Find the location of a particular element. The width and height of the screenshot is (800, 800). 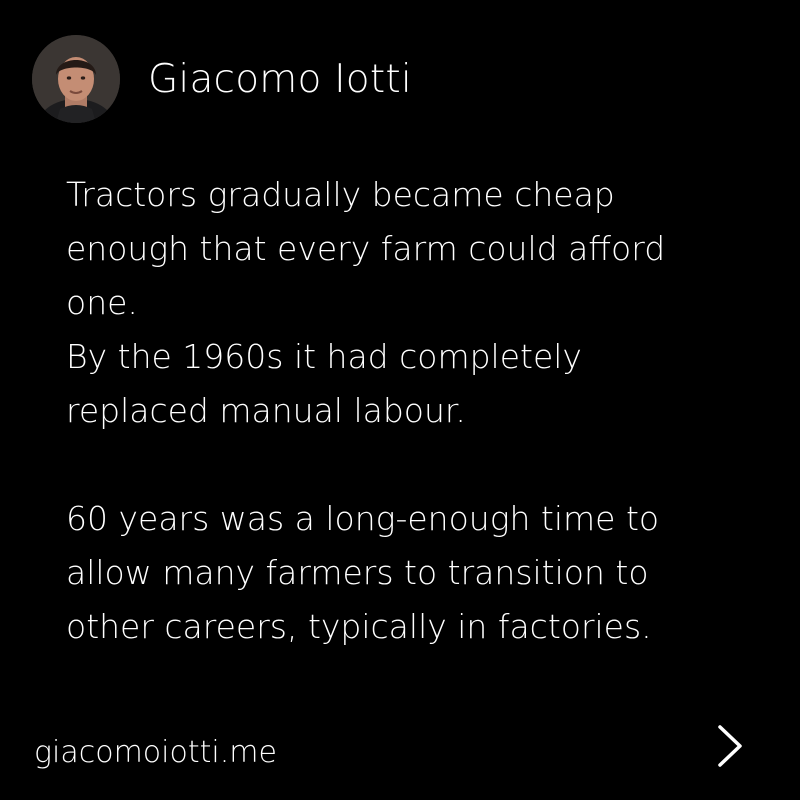

chevron-right-icon is located at coordinates (730, 746).